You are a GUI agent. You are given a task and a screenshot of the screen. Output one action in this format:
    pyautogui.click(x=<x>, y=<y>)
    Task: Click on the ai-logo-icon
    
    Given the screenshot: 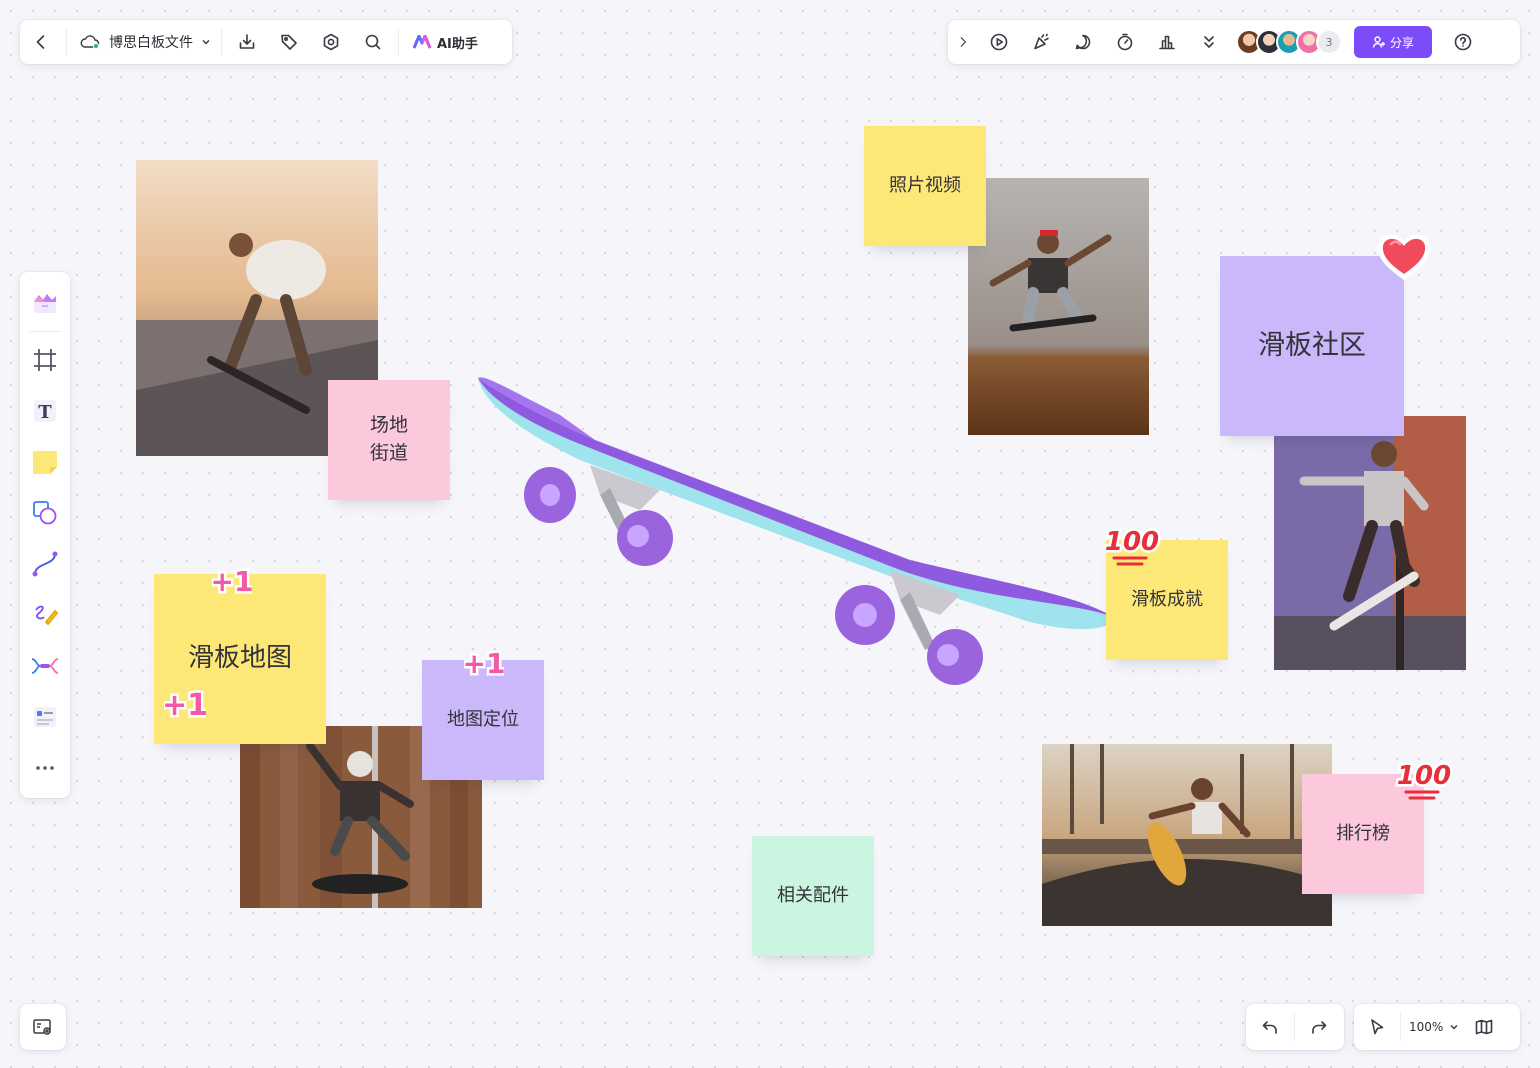 What is the action you would take?
    pyautogui.click(x=422, y=42)
    